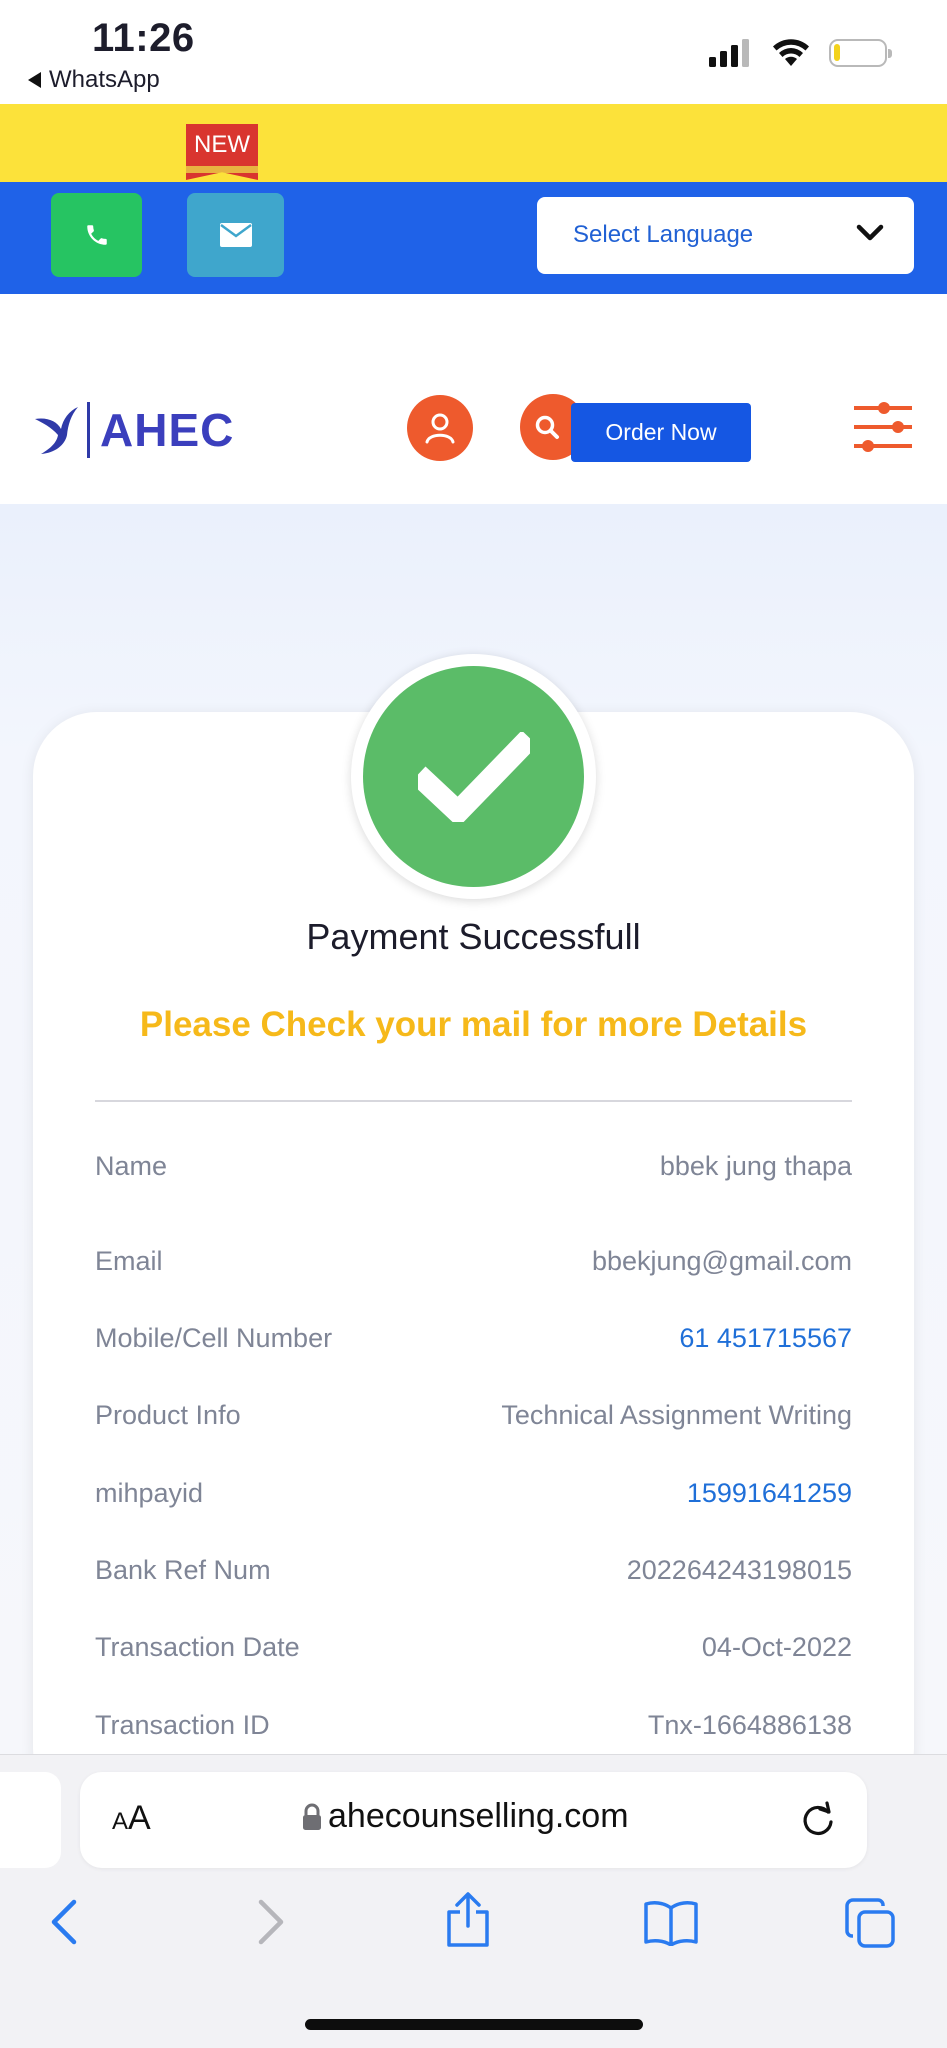  I want to click on phone-icon, so click(96, 235).